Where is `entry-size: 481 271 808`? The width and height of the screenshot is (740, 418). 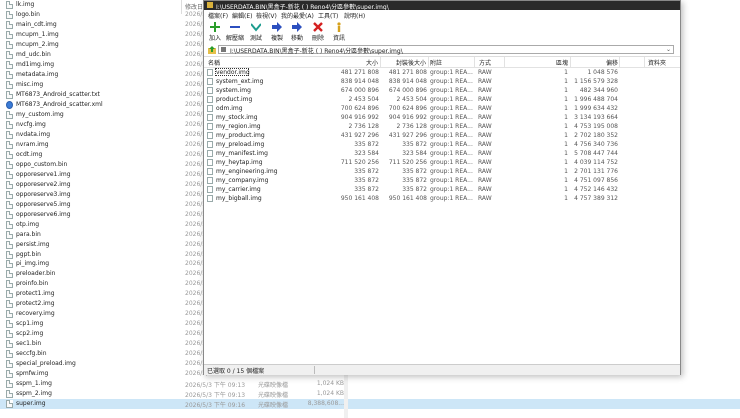 entry-size: 481 271 808 is located at coordinates (359, 72).